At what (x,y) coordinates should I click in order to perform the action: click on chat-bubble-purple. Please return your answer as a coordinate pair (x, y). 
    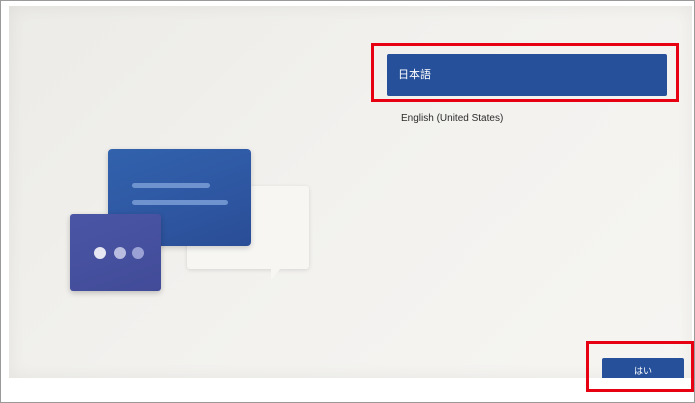
    Looking at the image, I should click on (115, 252).